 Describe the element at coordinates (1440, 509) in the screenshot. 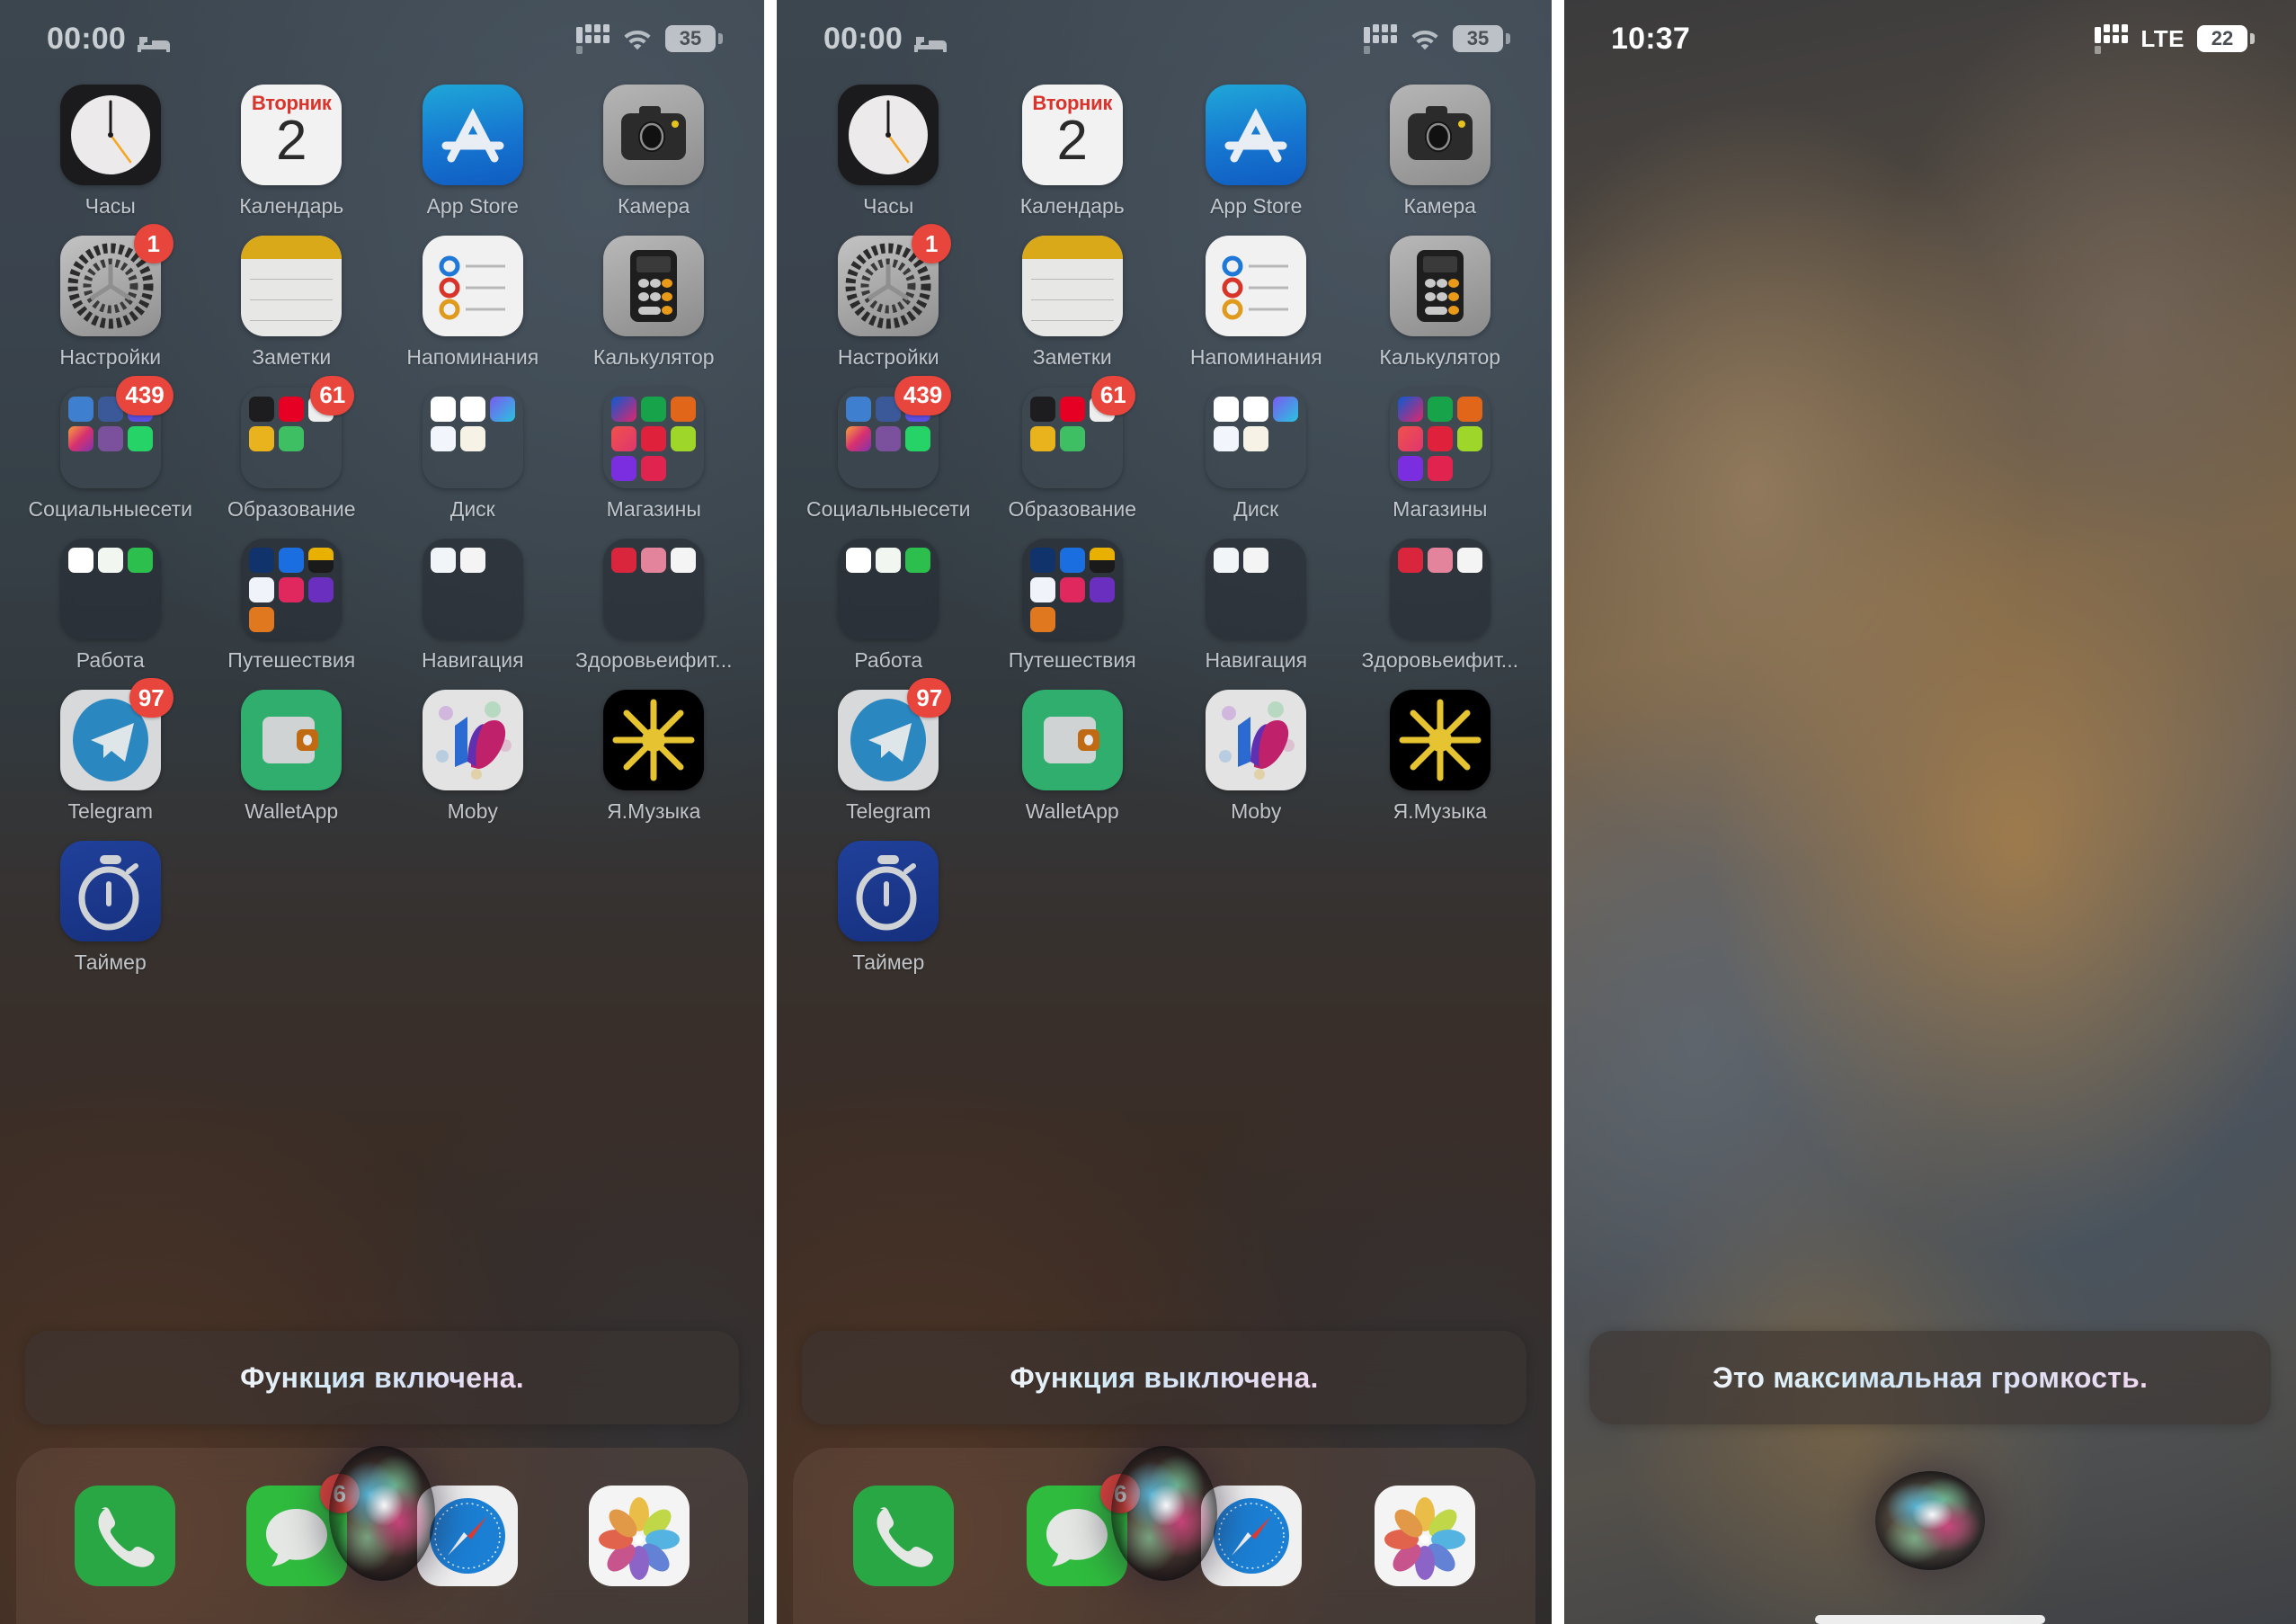

I see `app-label: Магазины` at that location.